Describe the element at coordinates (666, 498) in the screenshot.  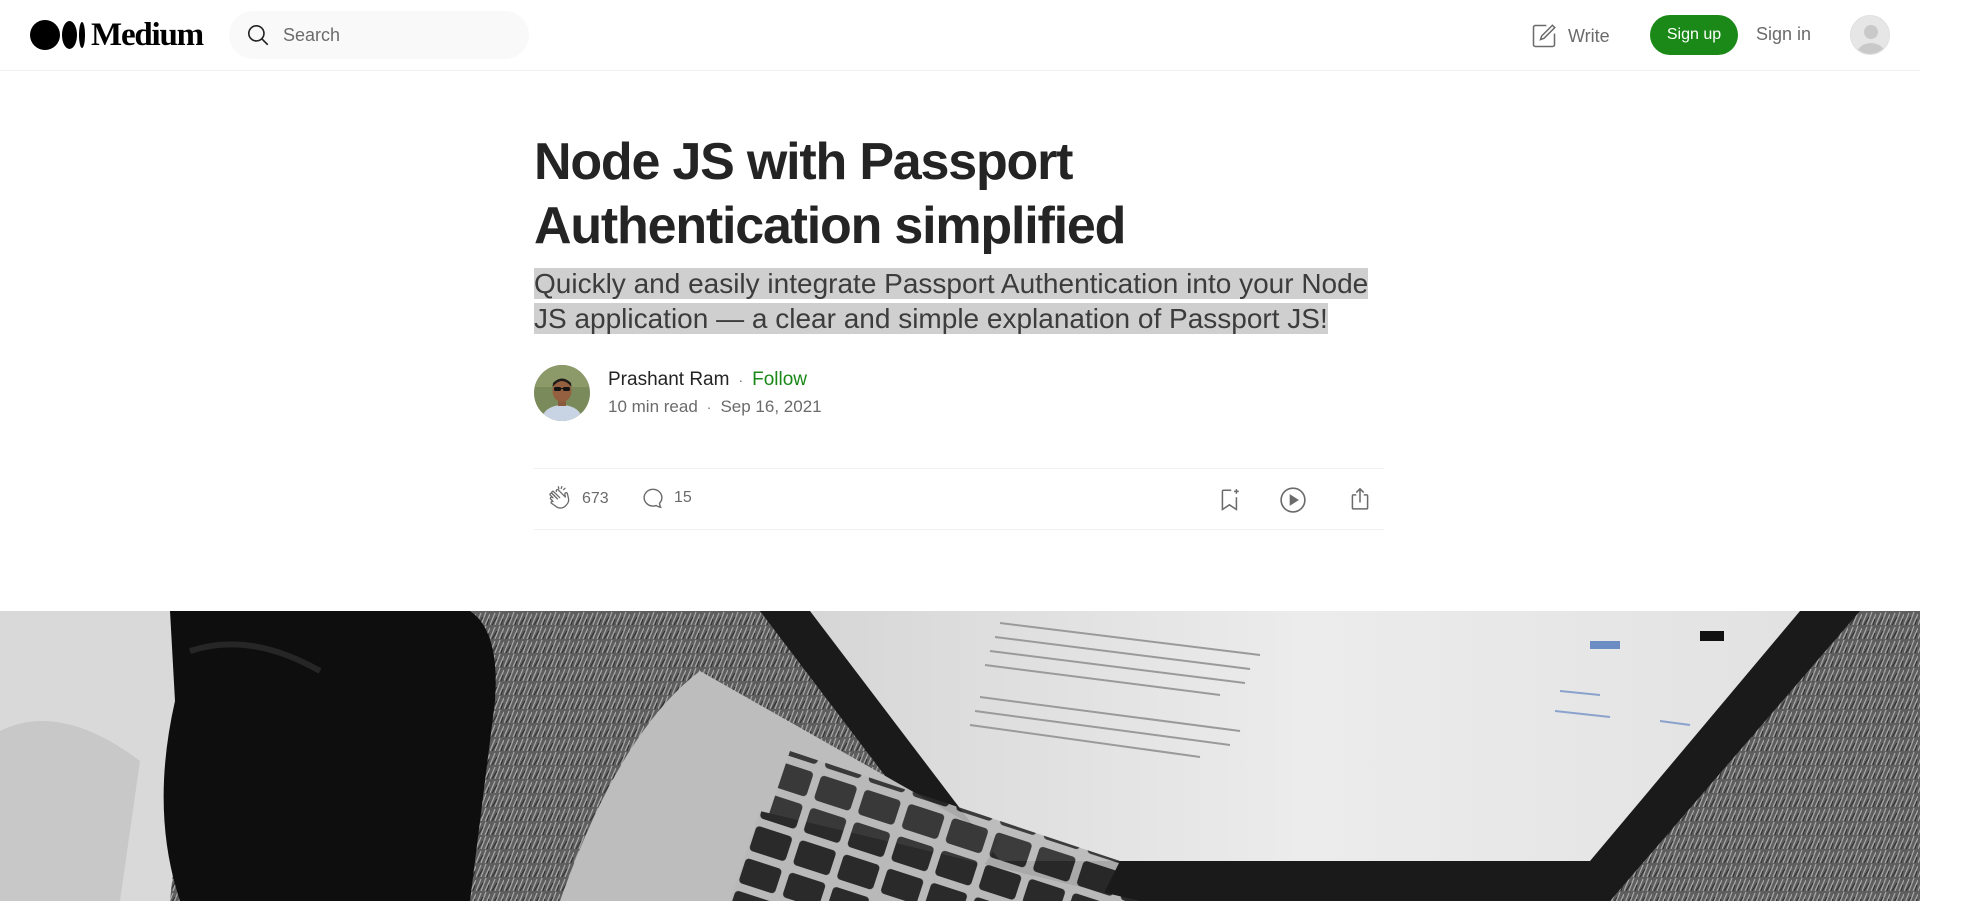
I see `responses-button: 15` at that location.